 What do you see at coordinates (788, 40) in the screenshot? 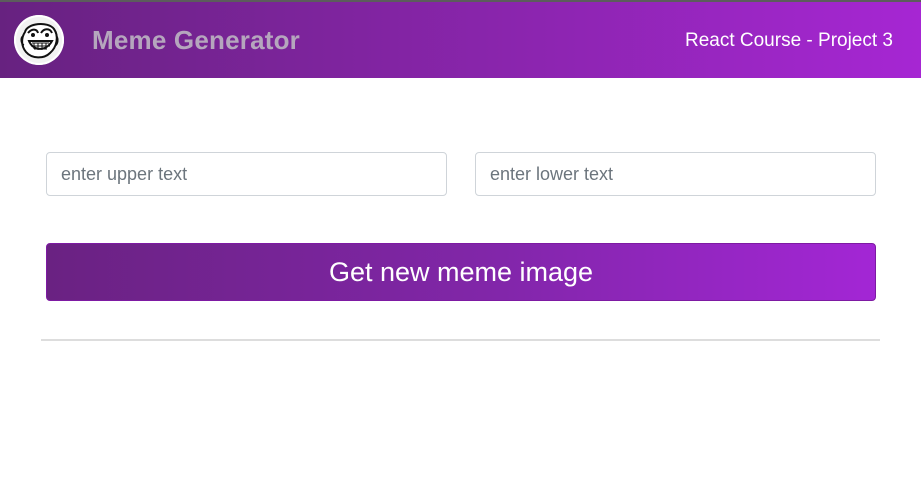
I see `header-subtitle: React Course - Project 3` at bounding box center [788, 40].